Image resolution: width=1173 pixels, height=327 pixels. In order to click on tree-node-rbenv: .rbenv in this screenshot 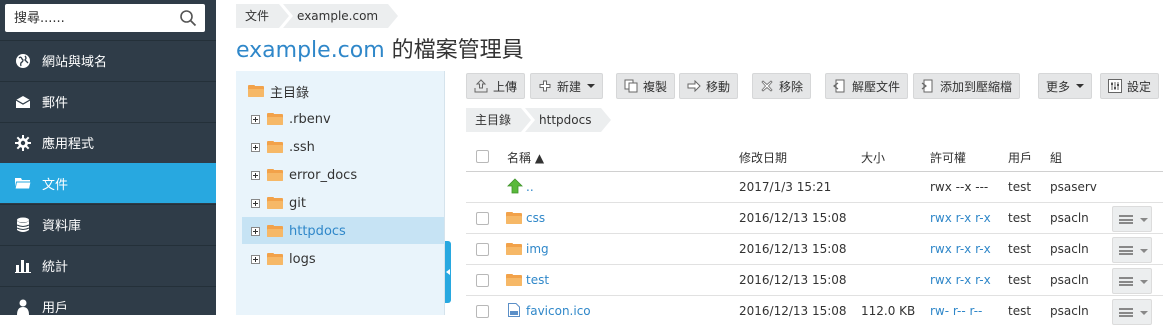, I will do `click(291, 119)`.